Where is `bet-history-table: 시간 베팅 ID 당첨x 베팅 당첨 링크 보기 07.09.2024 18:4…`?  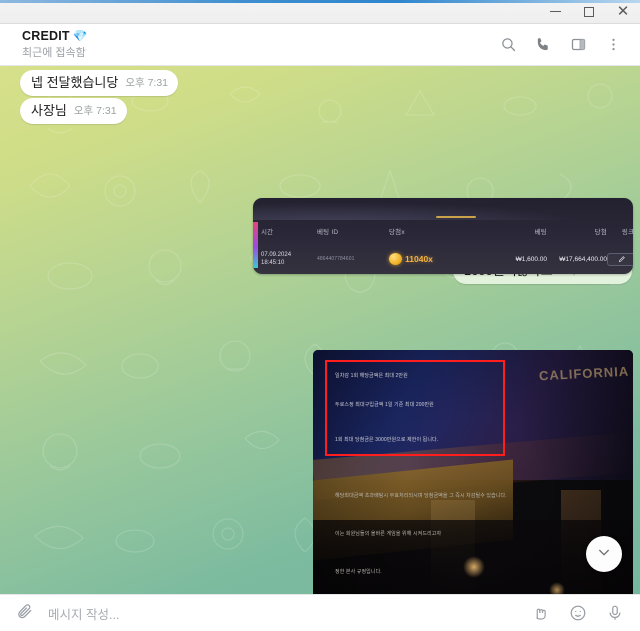
bet-history-table: 시간 베팅 ID 당첨x 베팅 당첨 링크 보기 07.09.2024 18:4… is located at coordinates (443, 247).